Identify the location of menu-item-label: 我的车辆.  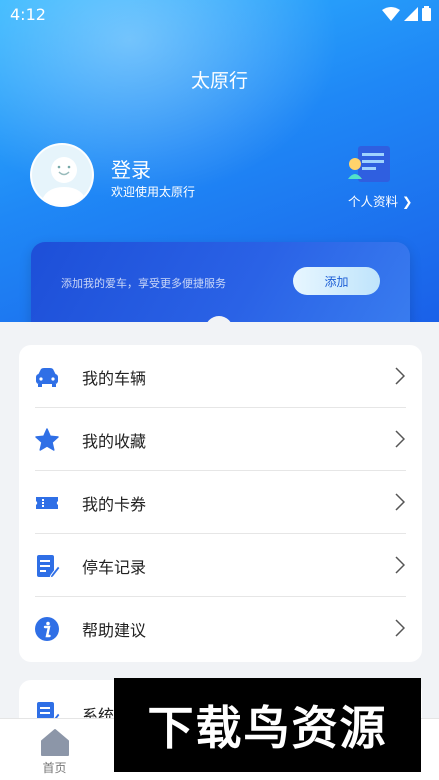
(114, 378).